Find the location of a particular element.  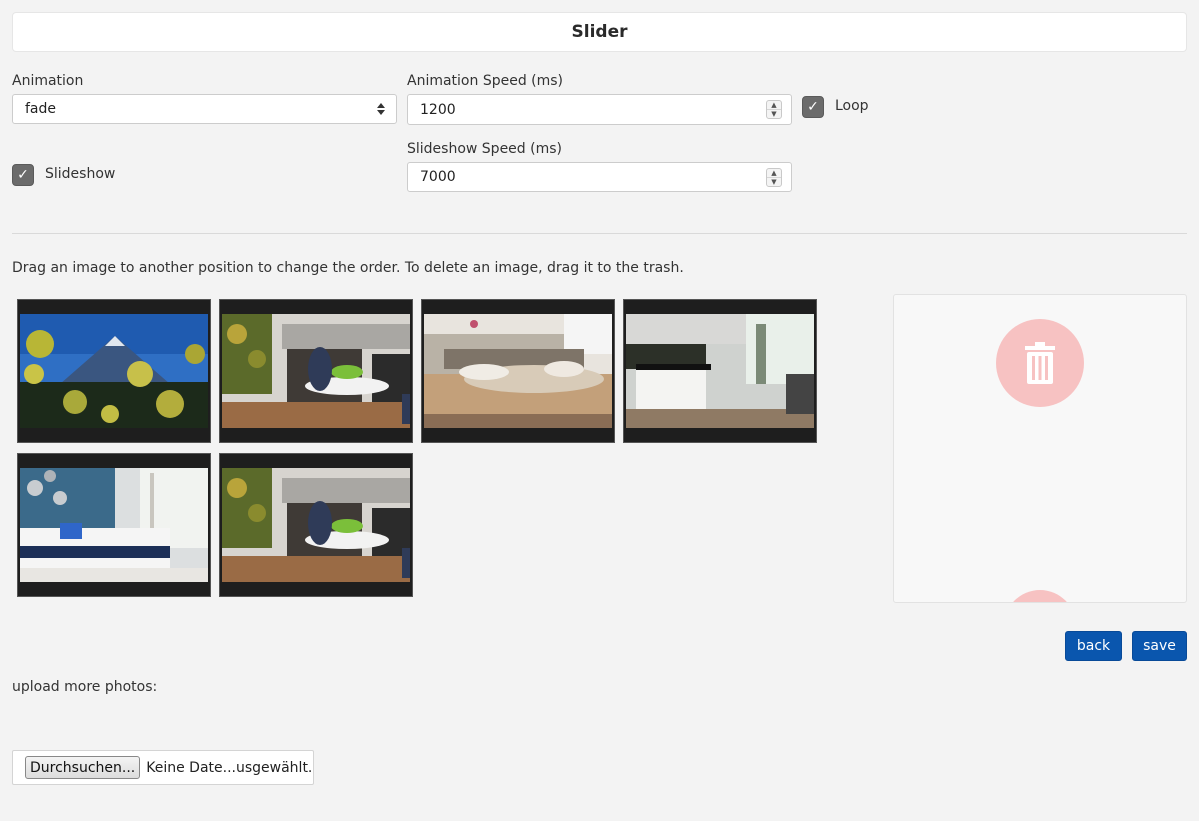

trash-icon is located at coordinates (1040, 363).